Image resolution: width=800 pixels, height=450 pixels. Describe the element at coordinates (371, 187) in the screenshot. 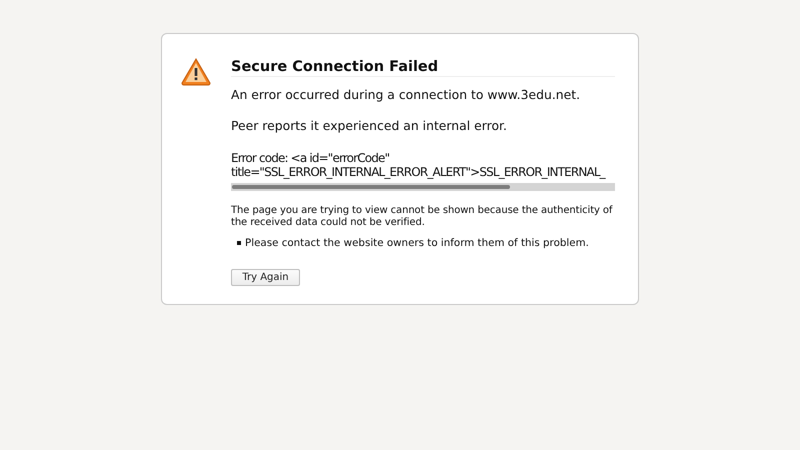

I see `scrollbar-thumb` at that location.